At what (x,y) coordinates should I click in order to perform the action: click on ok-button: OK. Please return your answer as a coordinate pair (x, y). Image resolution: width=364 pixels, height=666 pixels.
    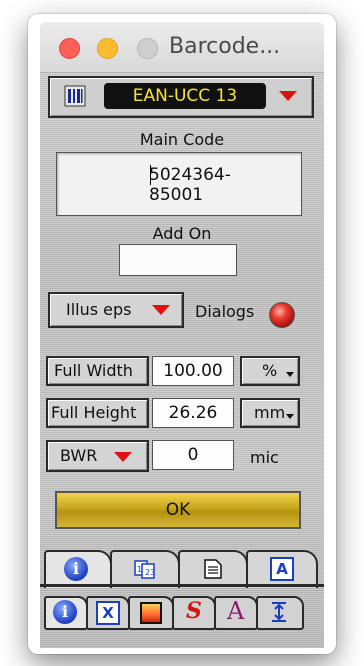
    Looking at the image, I should click on (178, 510).